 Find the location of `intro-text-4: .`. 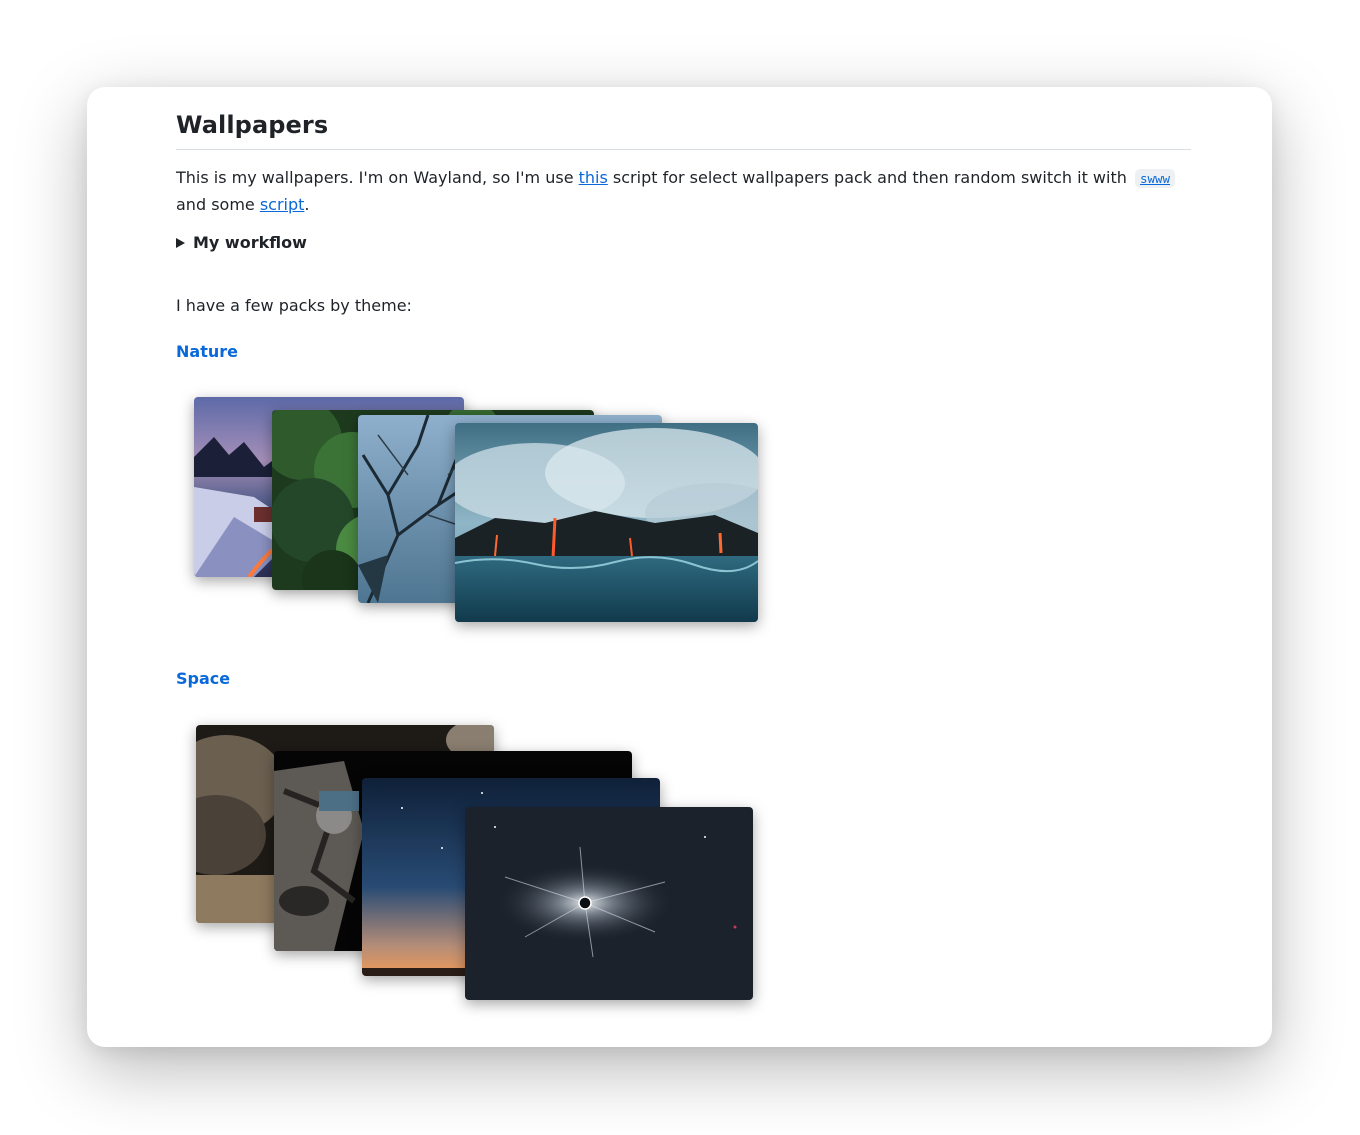

intro-text-4: . is located at coordinates (307, 204).